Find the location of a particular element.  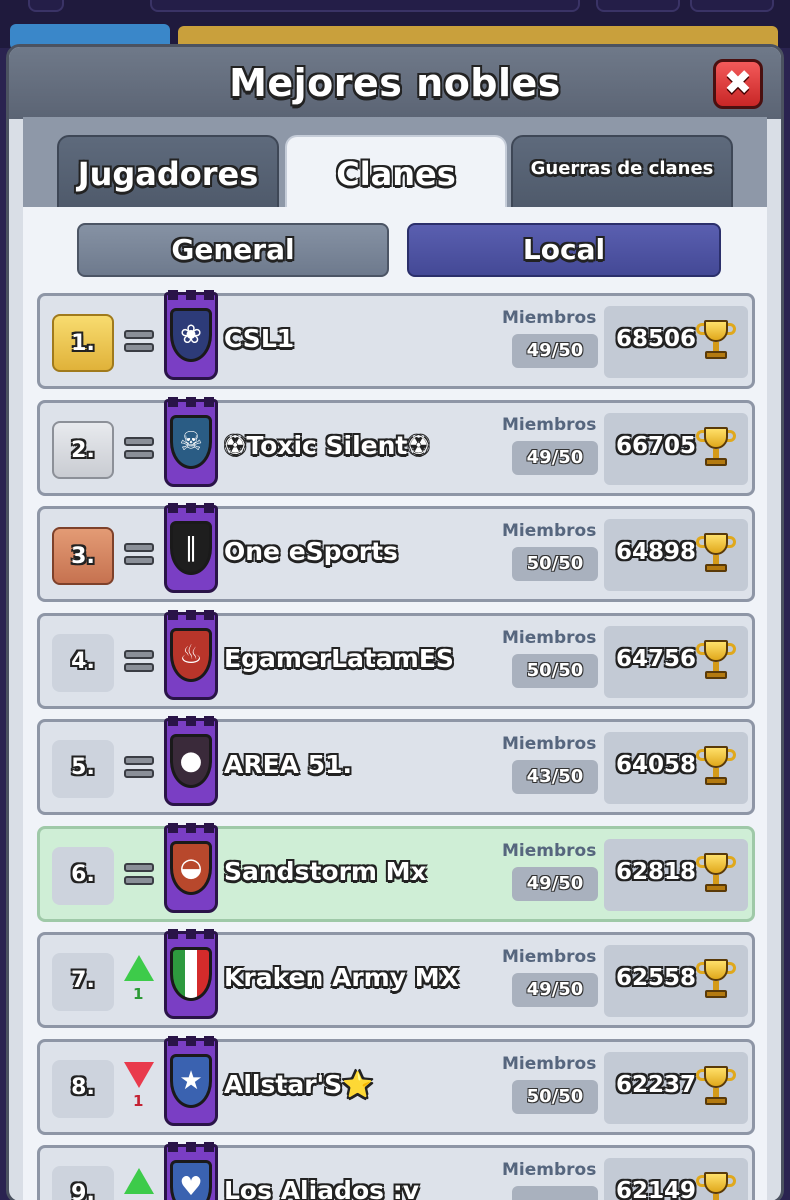

clan-badge: ♨ is located at coordinates (191, 659).